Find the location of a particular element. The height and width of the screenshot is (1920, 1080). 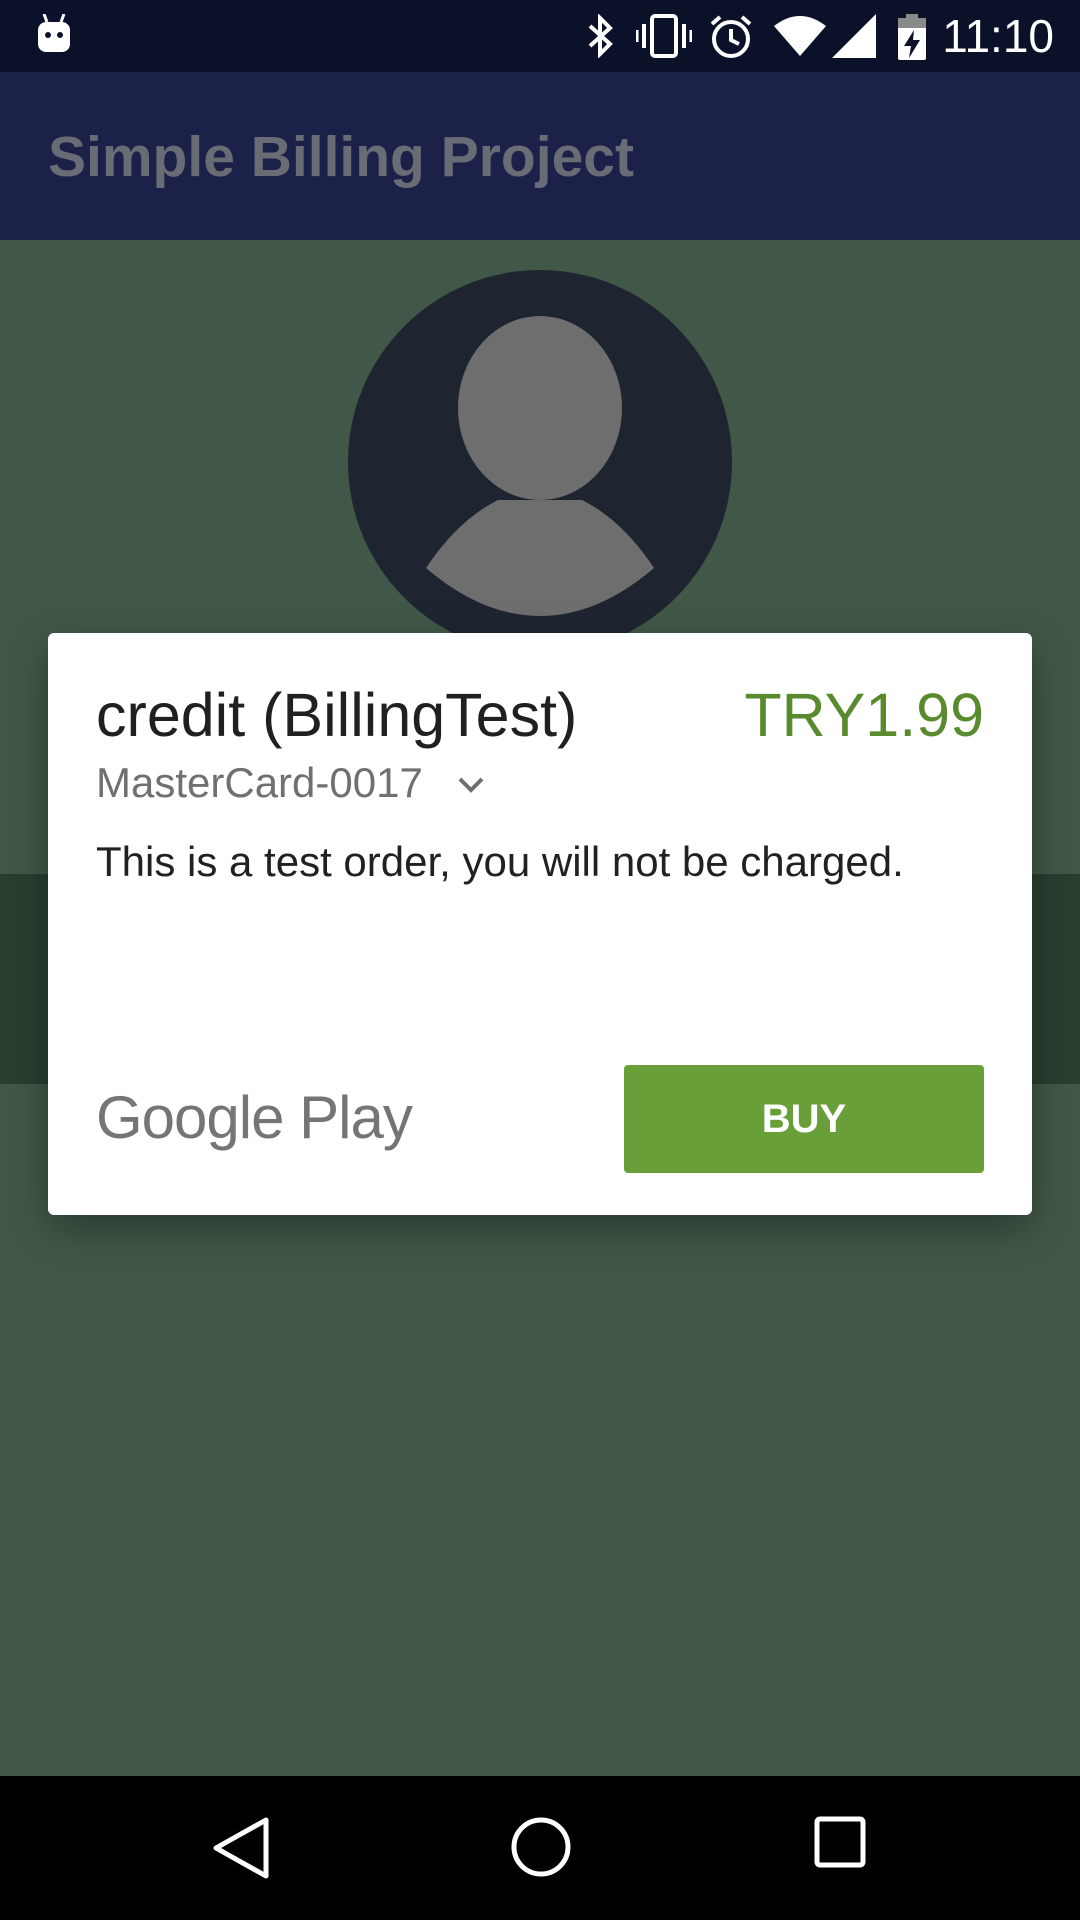

google-play-logo: Google Play is located at coordinates (254, 1117).